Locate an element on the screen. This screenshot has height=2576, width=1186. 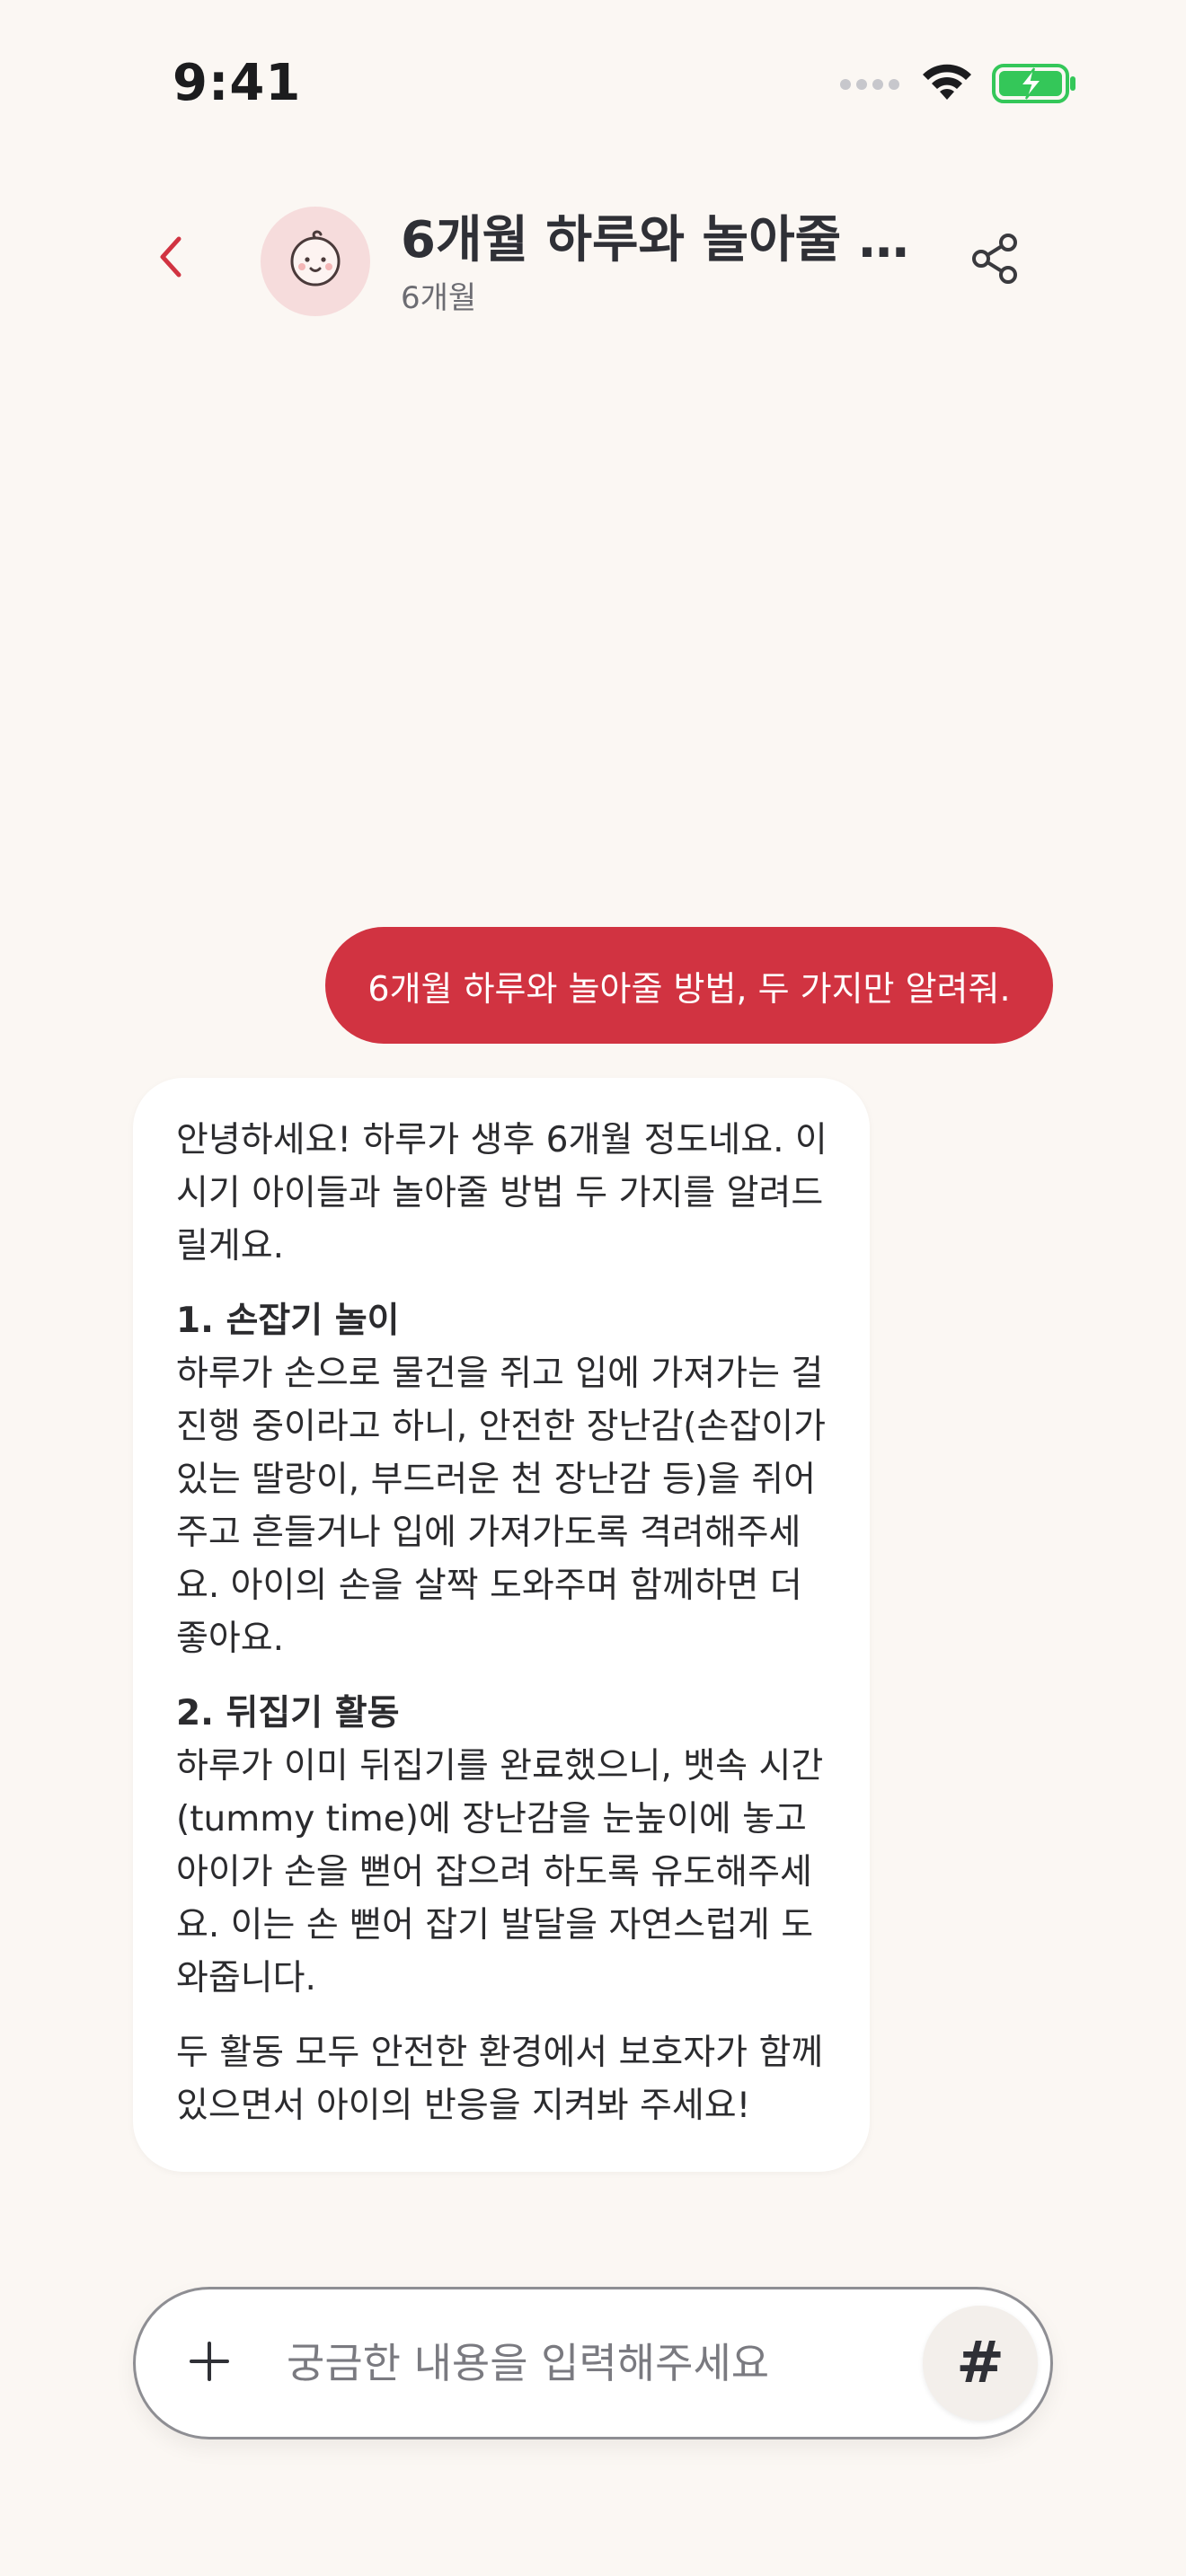
chevron-left-icon is located at coordinates (170, 258).